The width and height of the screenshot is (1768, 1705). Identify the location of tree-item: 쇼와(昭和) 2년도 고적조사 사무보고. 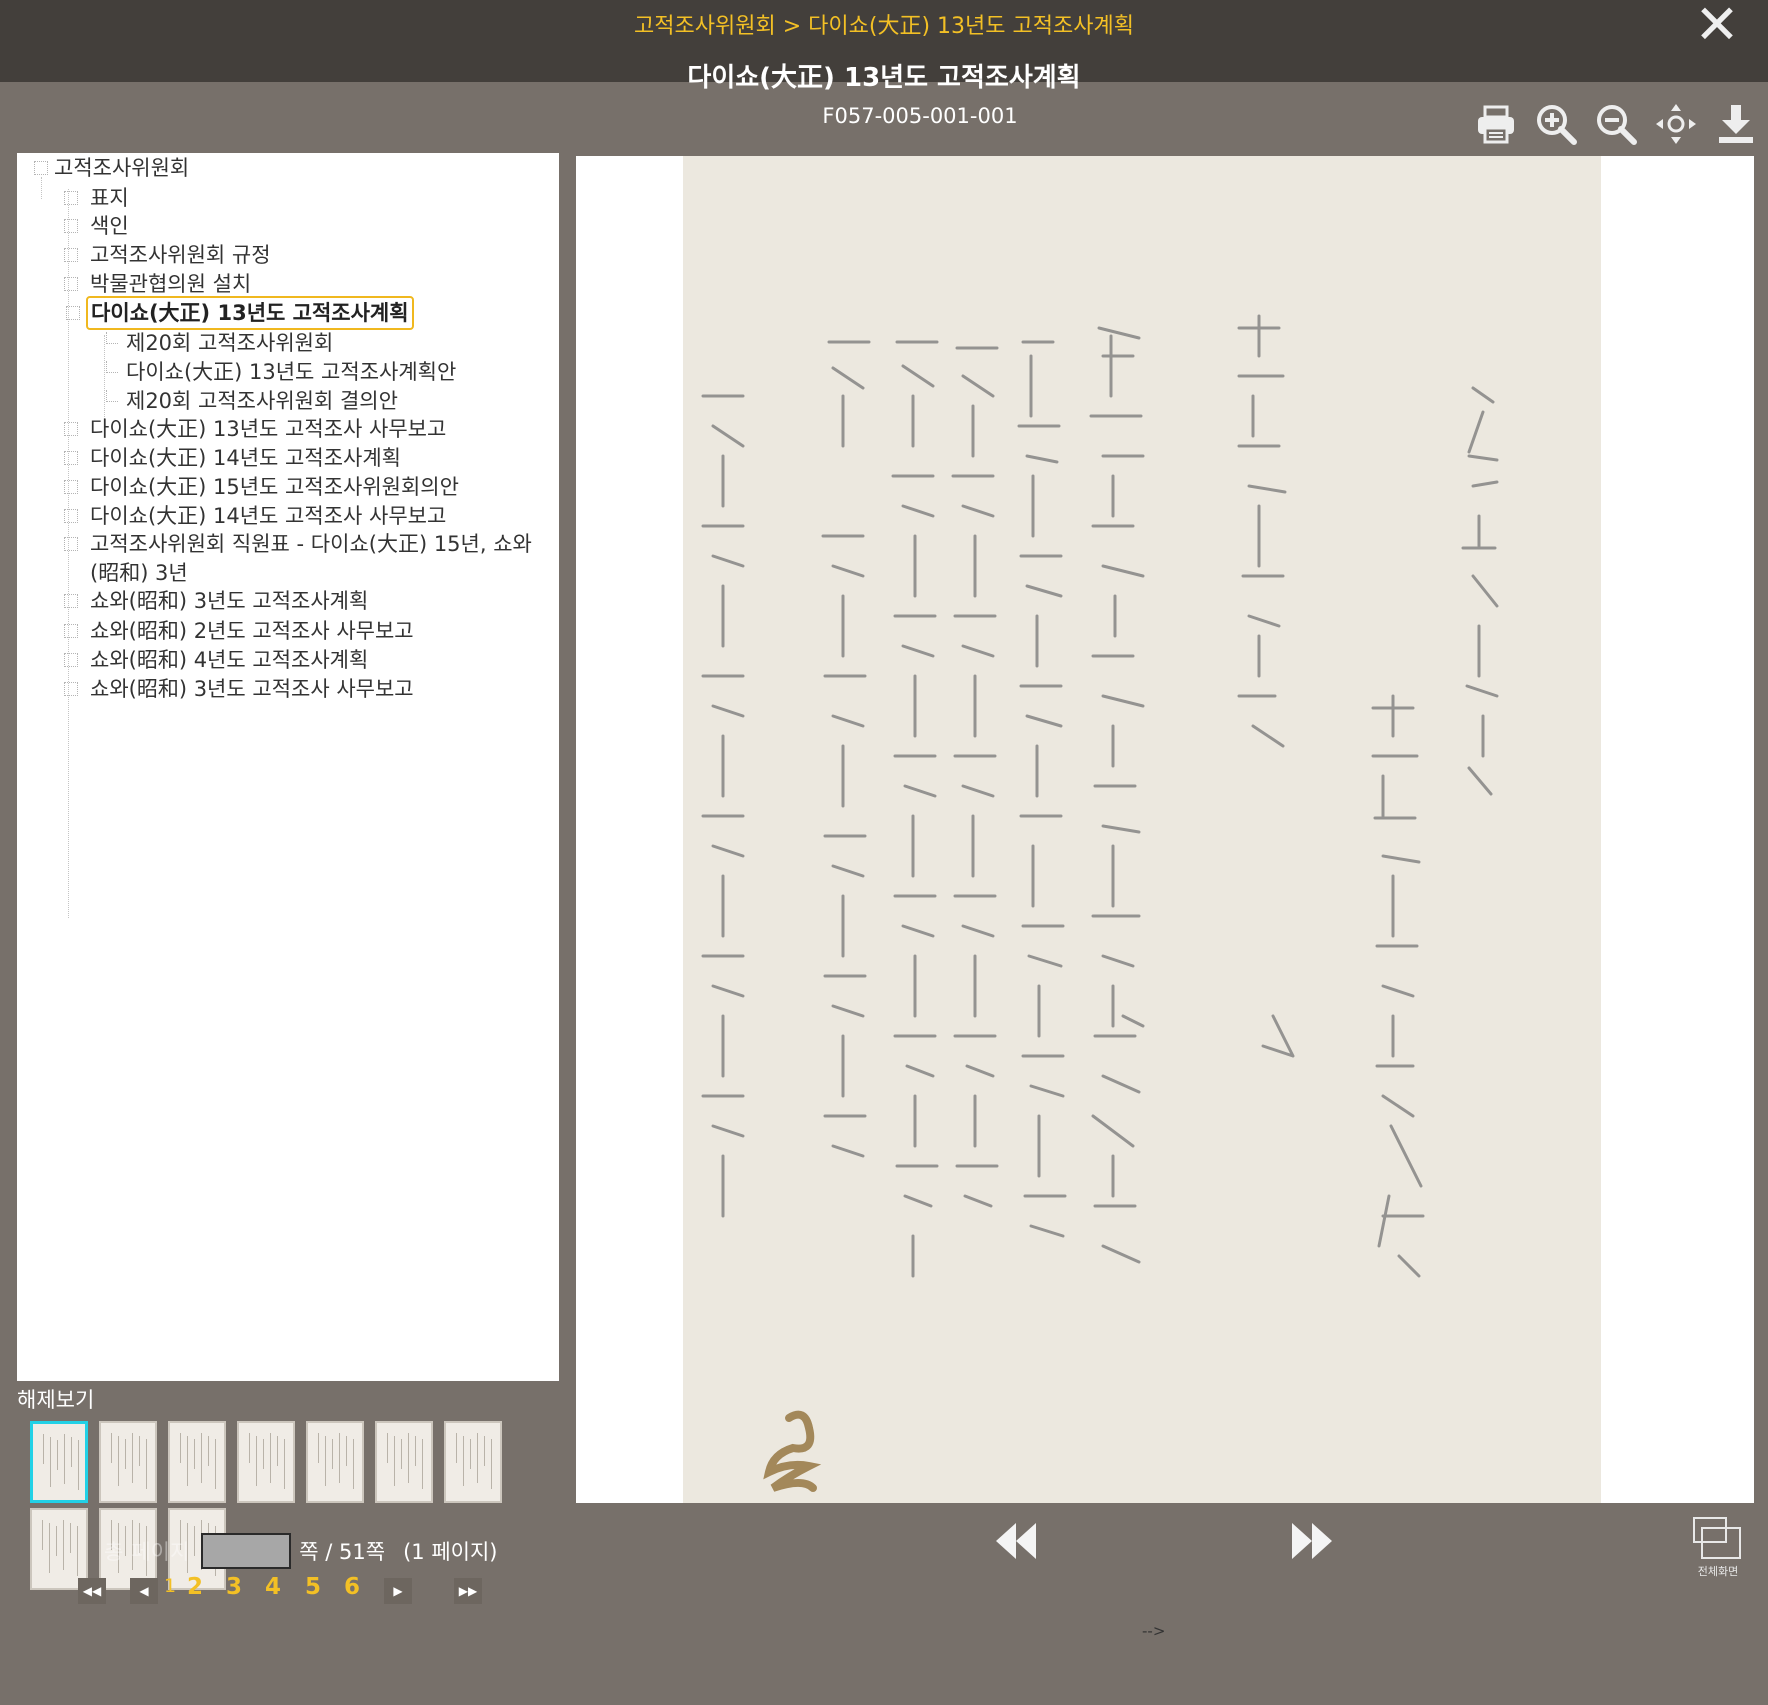
(239, 631).